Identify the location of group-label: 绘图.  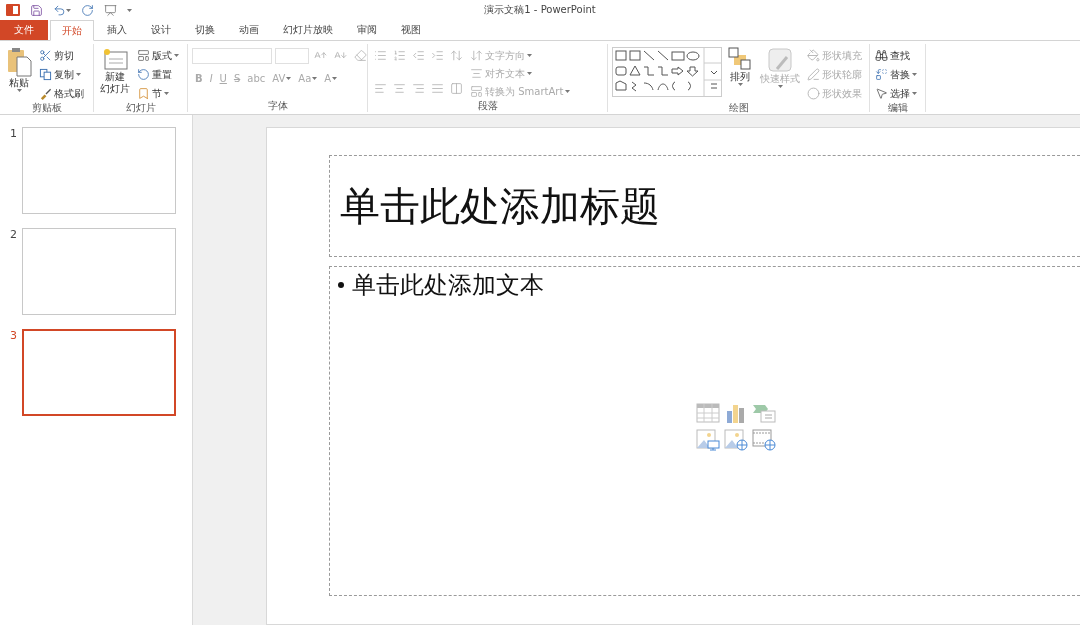
(738, 108).